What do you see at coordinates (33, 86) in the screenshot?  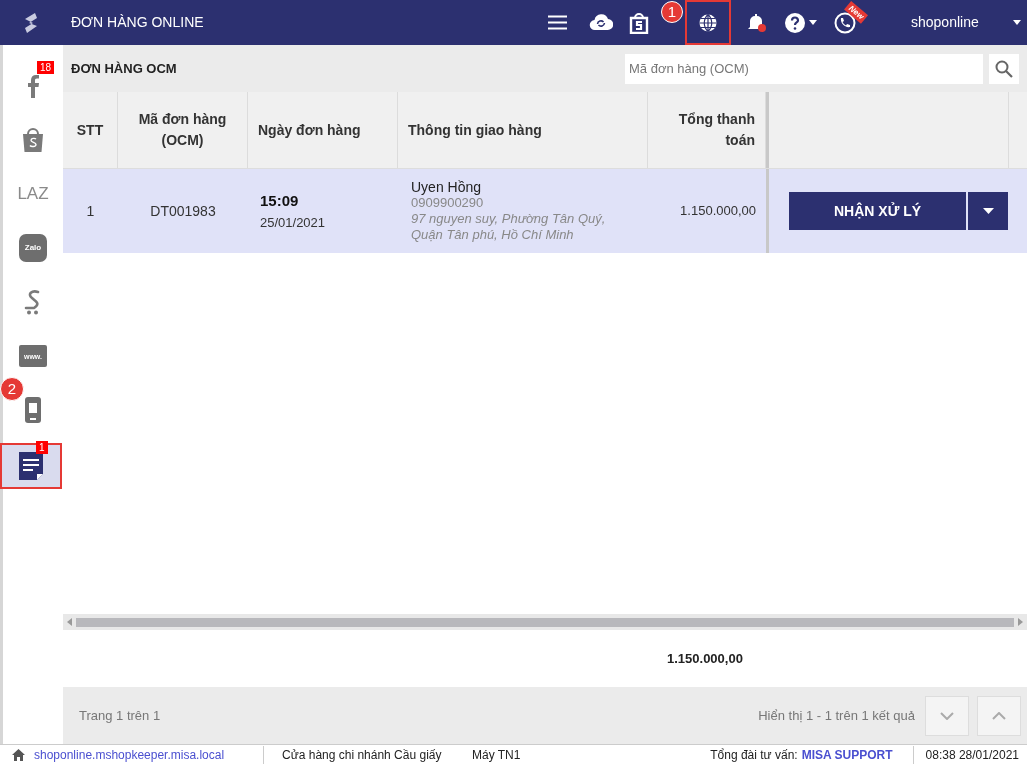 I see `facebook-icon` at bounding box center [33, 86].